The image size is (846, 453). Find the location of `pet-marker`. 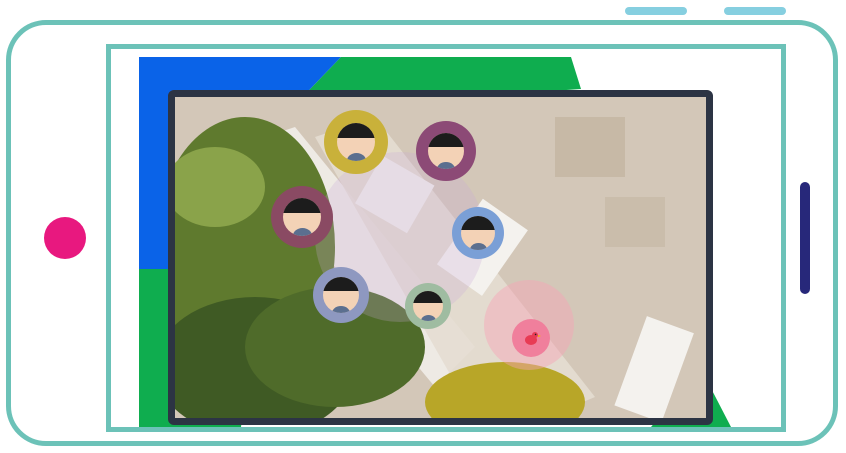

pet-marker is located at coordinates (531, 338).